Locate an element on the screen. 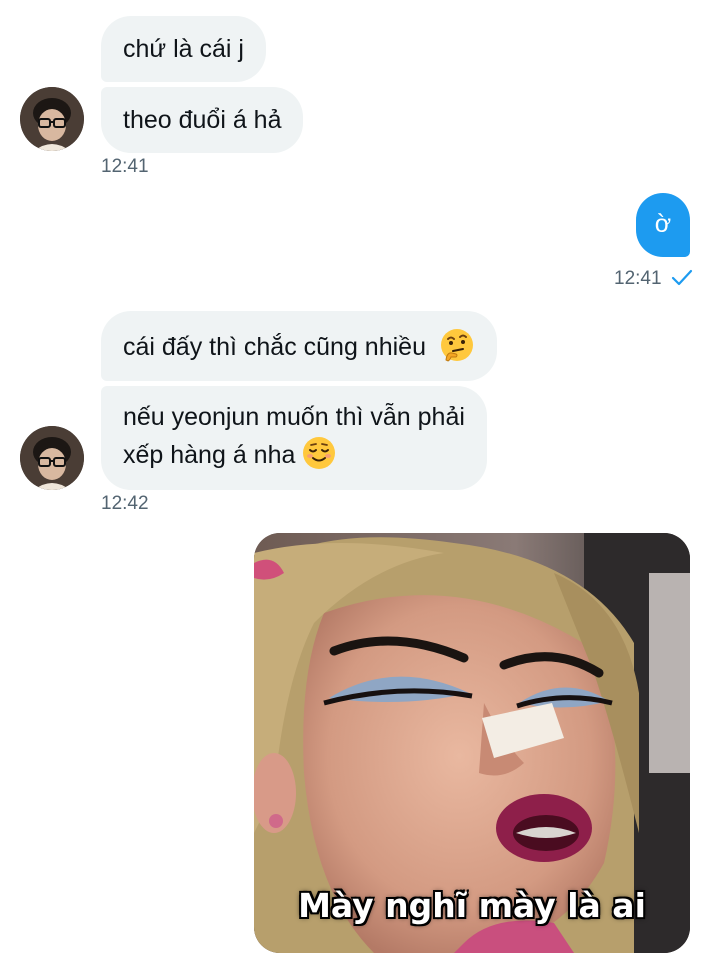 This screenshot has height=955, width=720. timestamp: 12:42 is located at coordinates (125, 503).